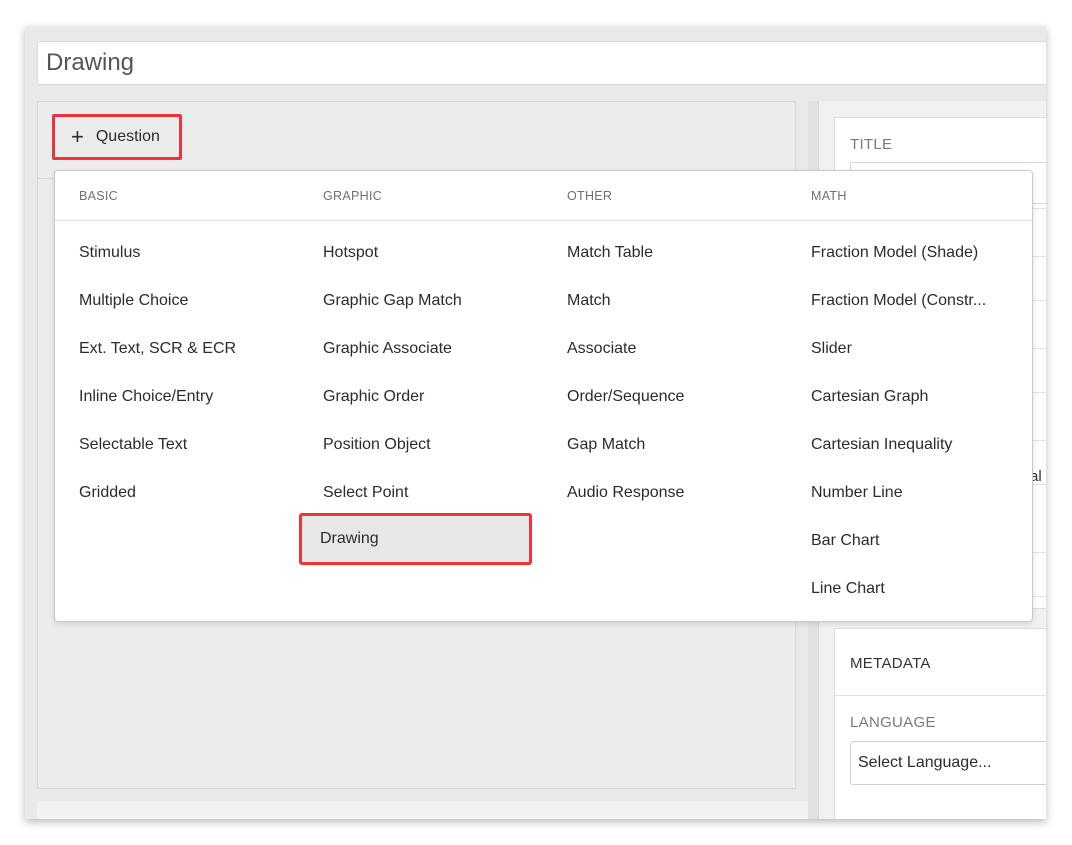 The image size is (1072, 845). What do you see at coordinates (109, 253) in the screenshot?
I see `menu-item-stimulus: Stimulus` at bounding box center [109, 253].